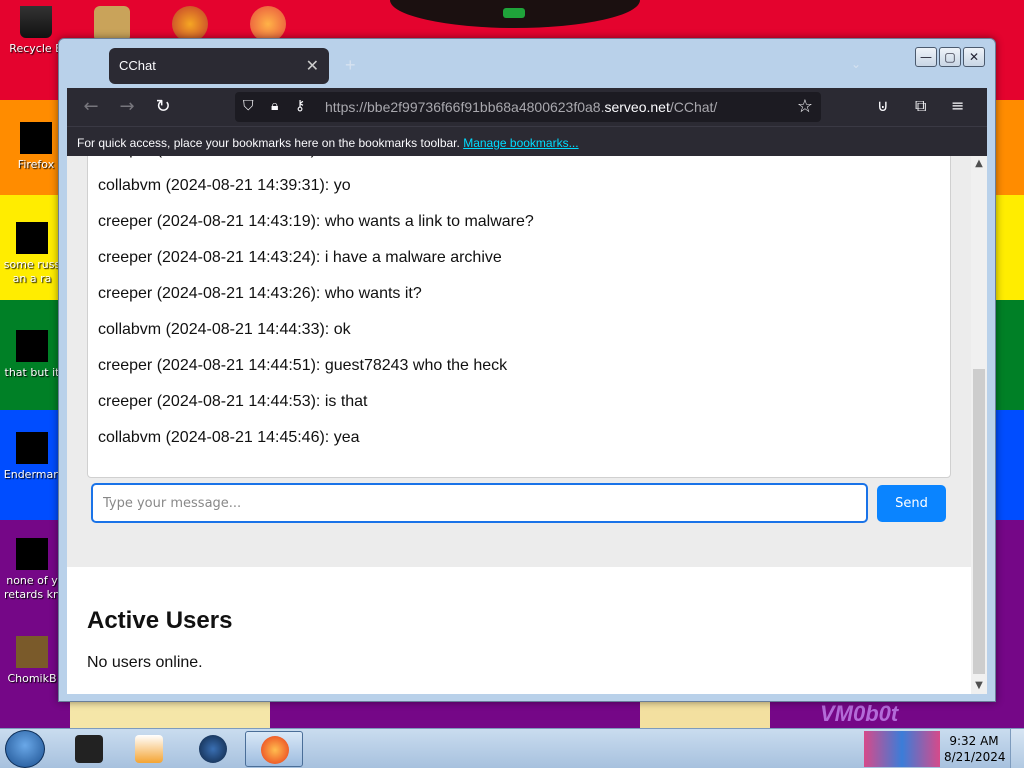 This screenshot has height=768, width=1024. I want to click on desktop-icon-none: none of y retards kn, so click(32, 570).